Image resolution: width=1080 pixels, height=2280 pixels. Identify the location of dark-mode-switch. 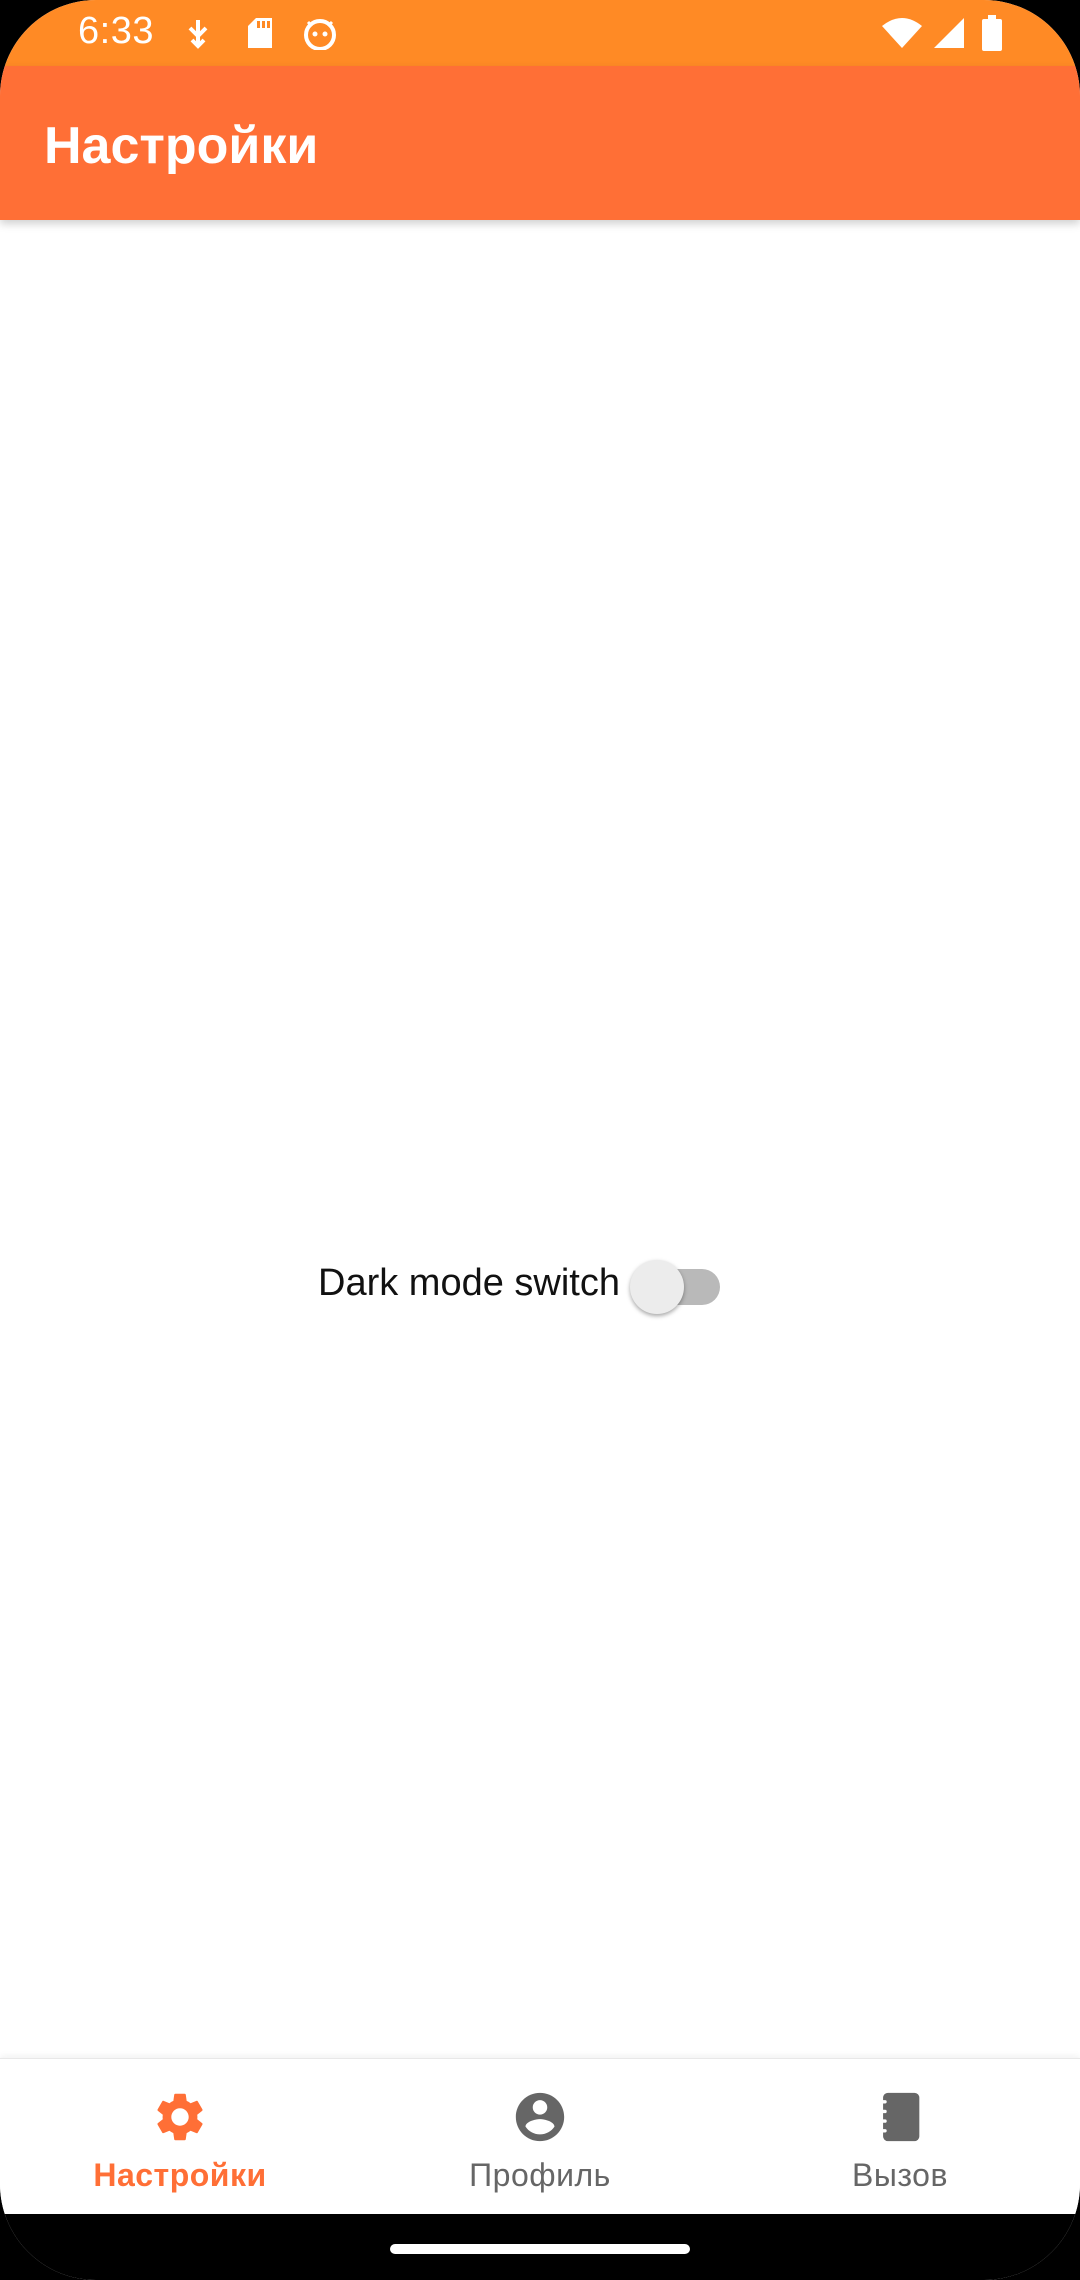
(677, 1283).